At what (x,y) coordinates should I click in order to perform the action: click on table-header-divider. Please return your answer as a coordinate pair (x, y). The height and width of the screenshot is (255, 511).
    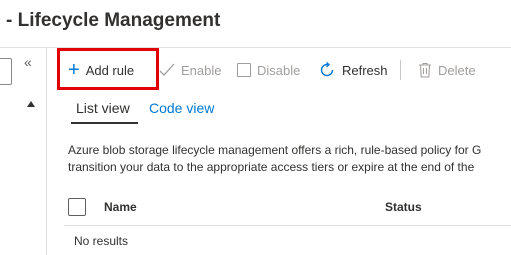
    Looking at the image, I should click on (287, 225).